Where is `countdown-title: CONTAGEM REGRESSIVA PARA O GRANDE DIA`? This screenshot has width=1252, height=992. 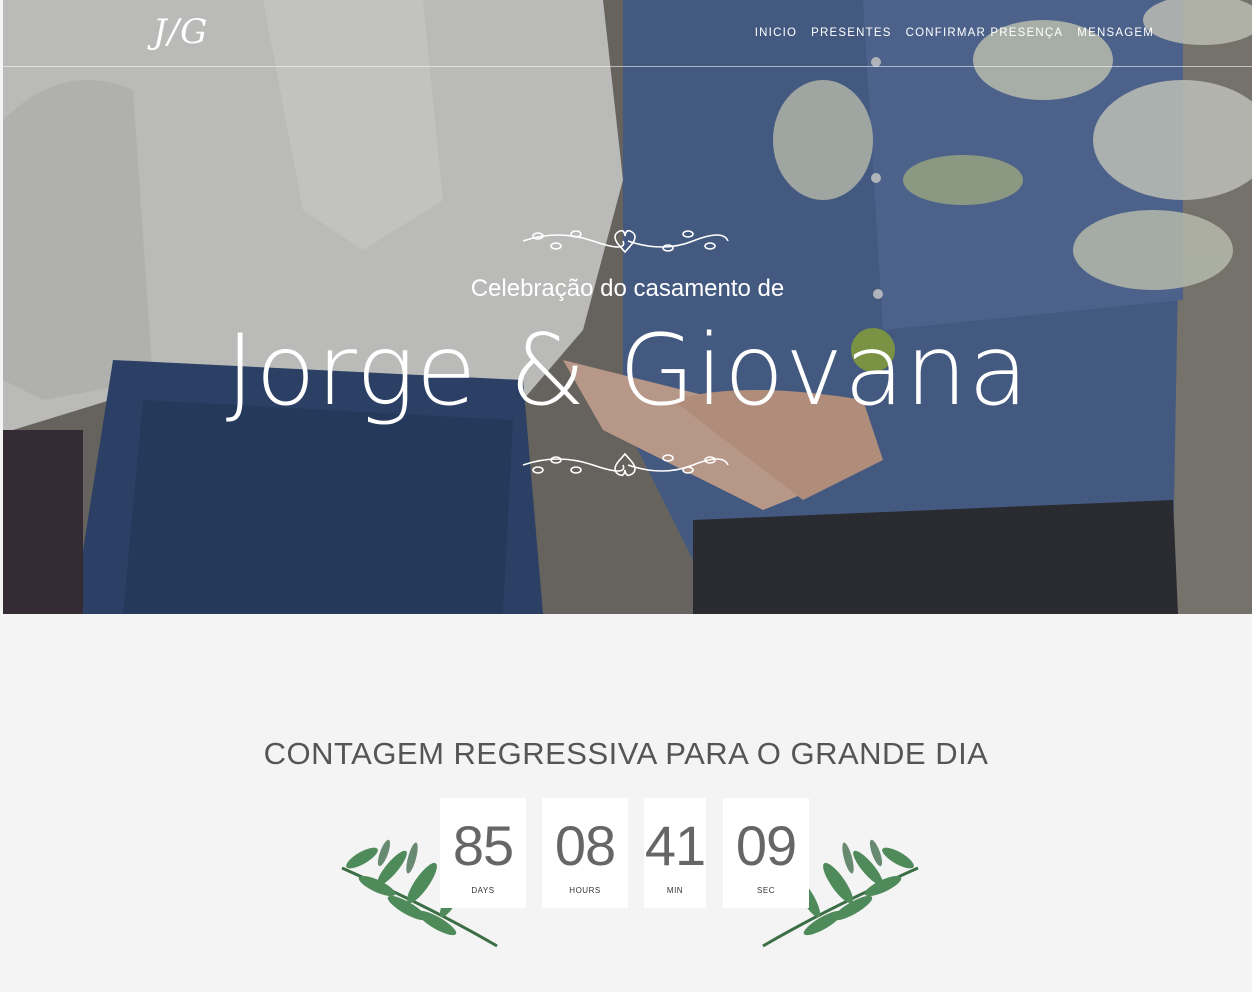 countdown-title: CONTAGEM REGRESSIVA PARA O GRANDE DIA is located at coordinates (626, 753).